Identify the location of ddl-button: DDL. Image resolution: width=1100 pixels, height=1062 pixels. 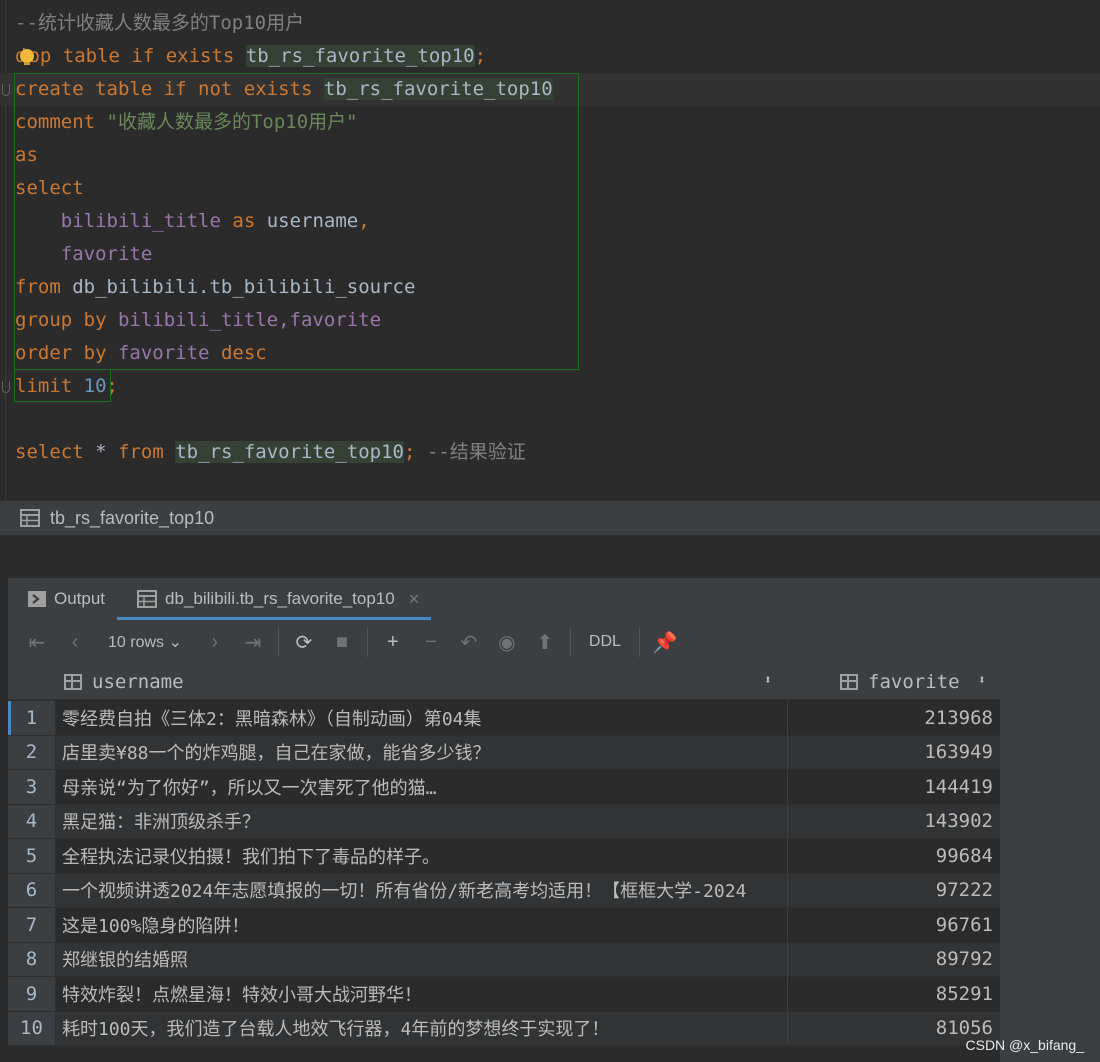
(605, 642).